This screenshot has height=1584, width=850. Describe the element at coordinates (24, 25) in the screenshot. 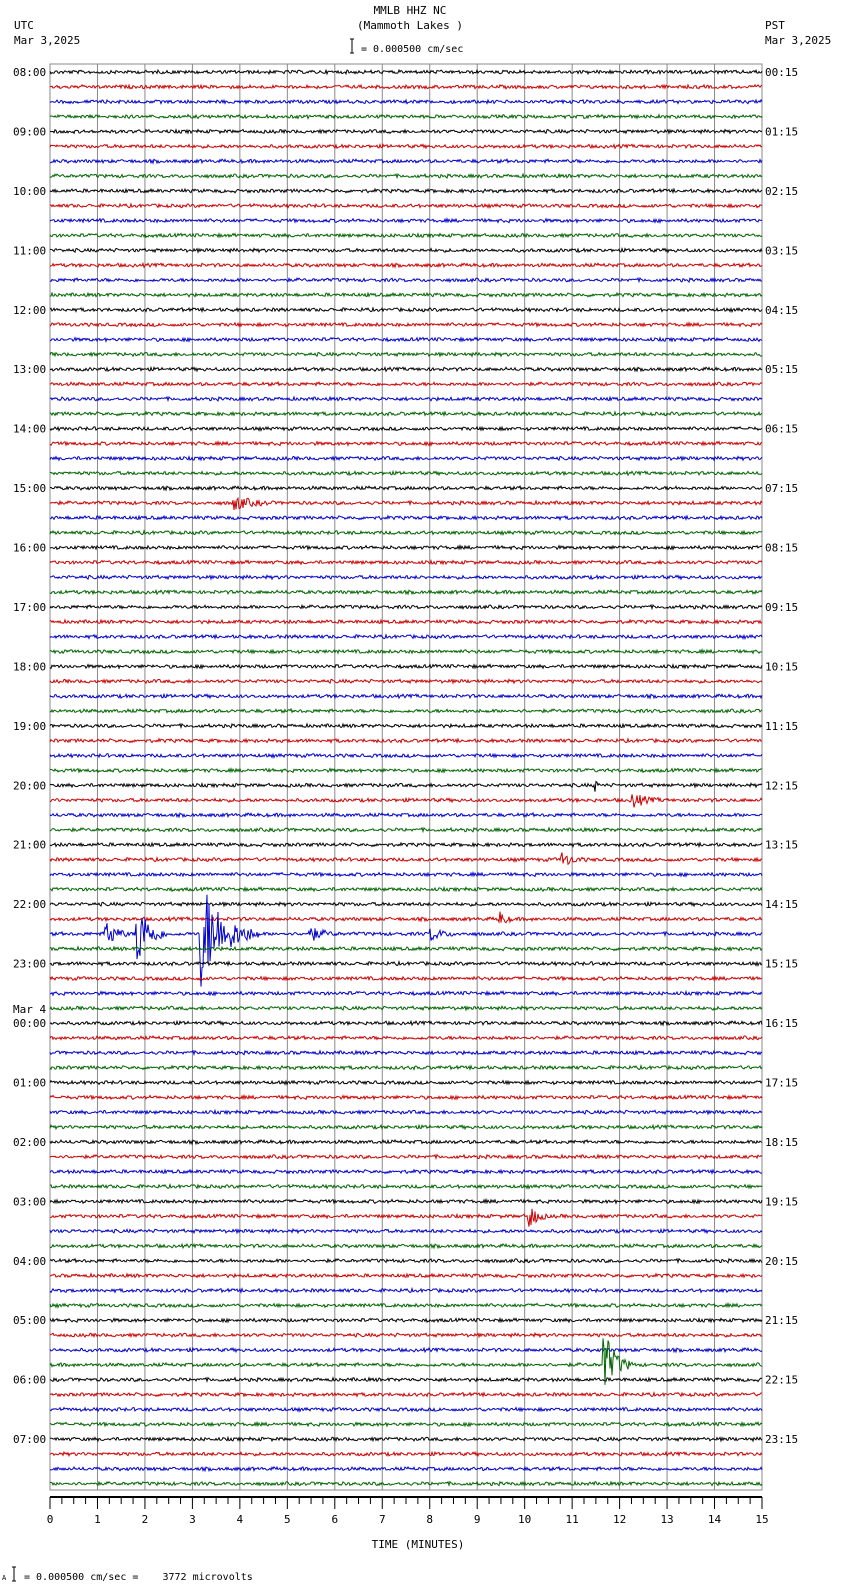

I see `left-timezone: UTC` at that location.